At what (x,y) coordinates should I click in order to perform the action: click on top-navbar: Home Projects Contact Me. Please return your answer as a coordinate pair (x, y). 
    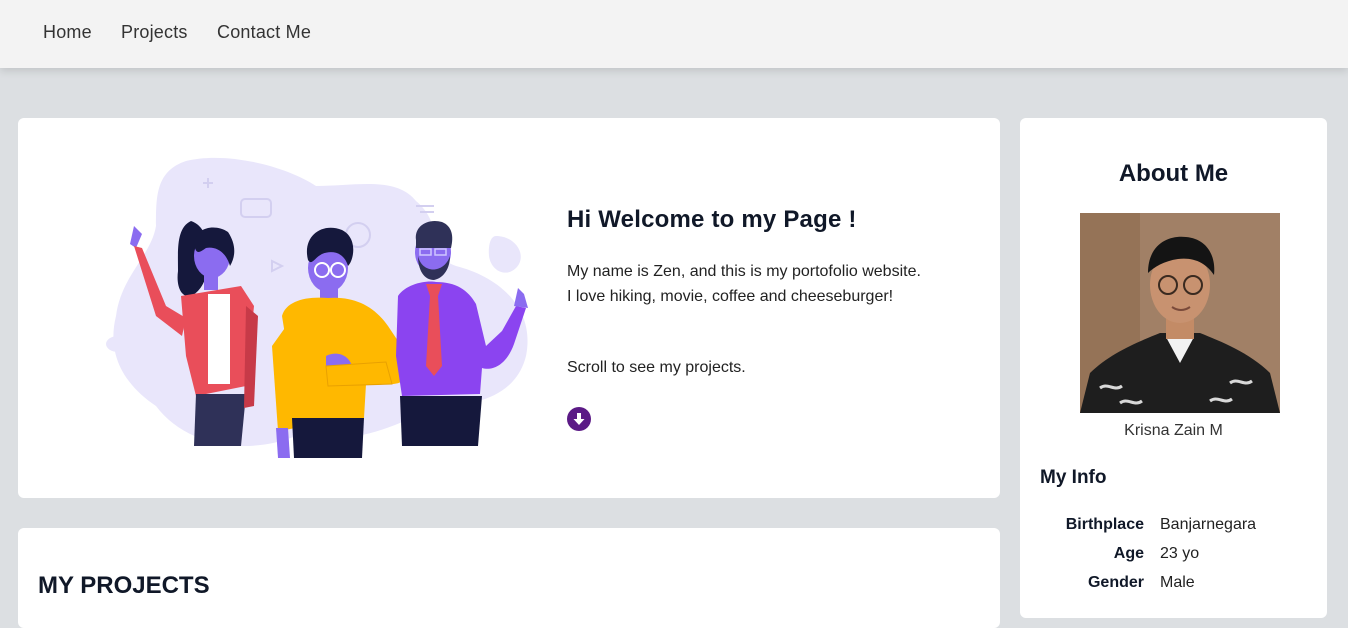
    Looking at the image, I should click on (674, 34).